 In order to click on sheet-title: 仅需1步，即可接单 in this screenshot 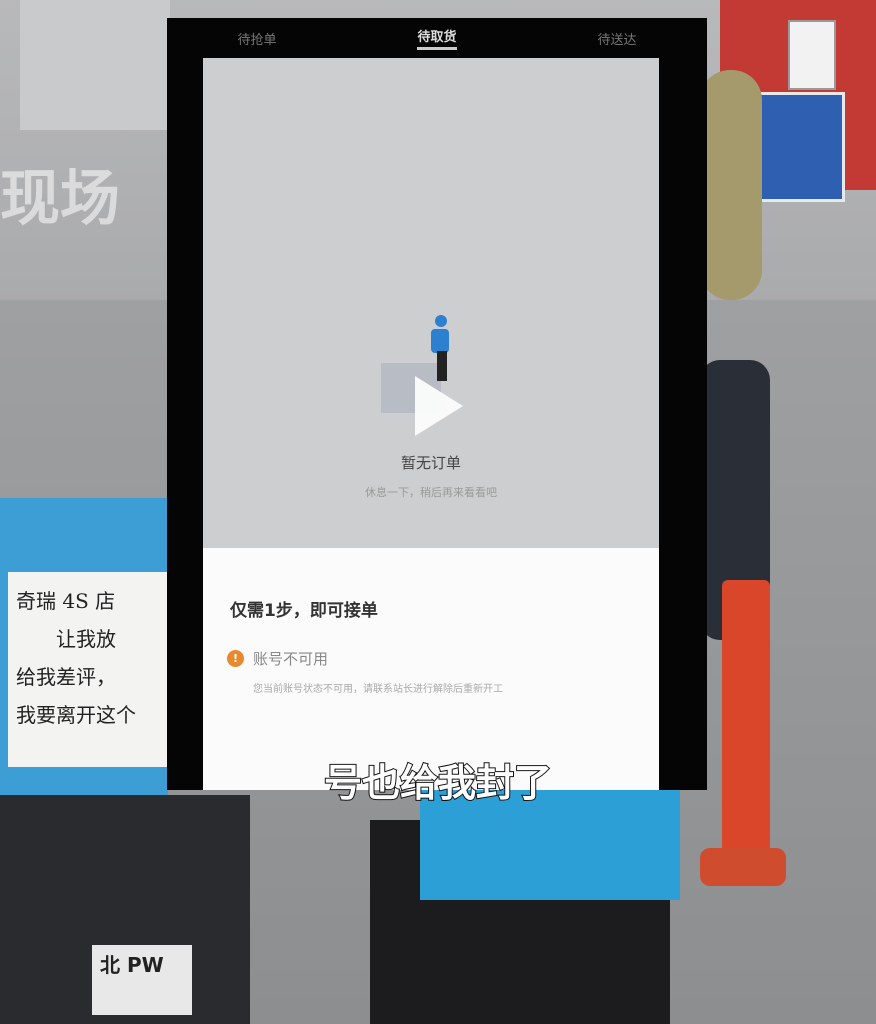, I will do `click(304, 611)`.